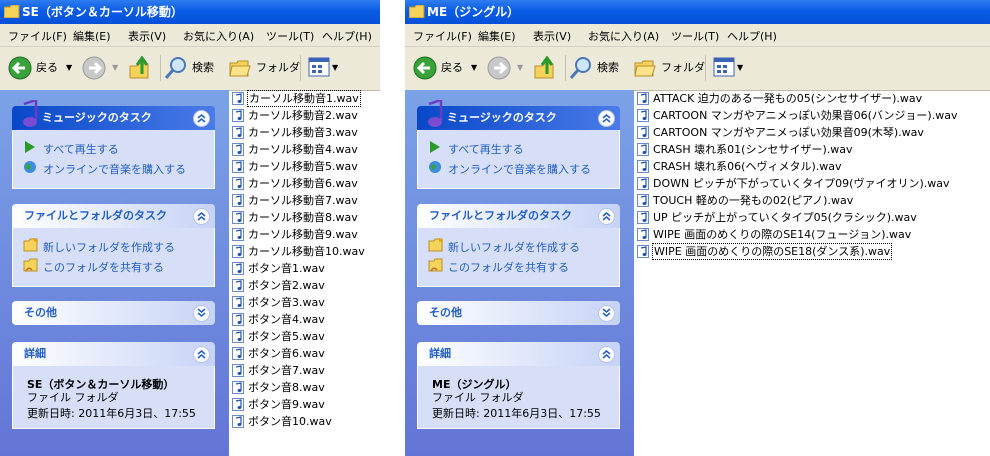  I want to click on file-name: カーソル移動音8.wav, so click(303, 217).